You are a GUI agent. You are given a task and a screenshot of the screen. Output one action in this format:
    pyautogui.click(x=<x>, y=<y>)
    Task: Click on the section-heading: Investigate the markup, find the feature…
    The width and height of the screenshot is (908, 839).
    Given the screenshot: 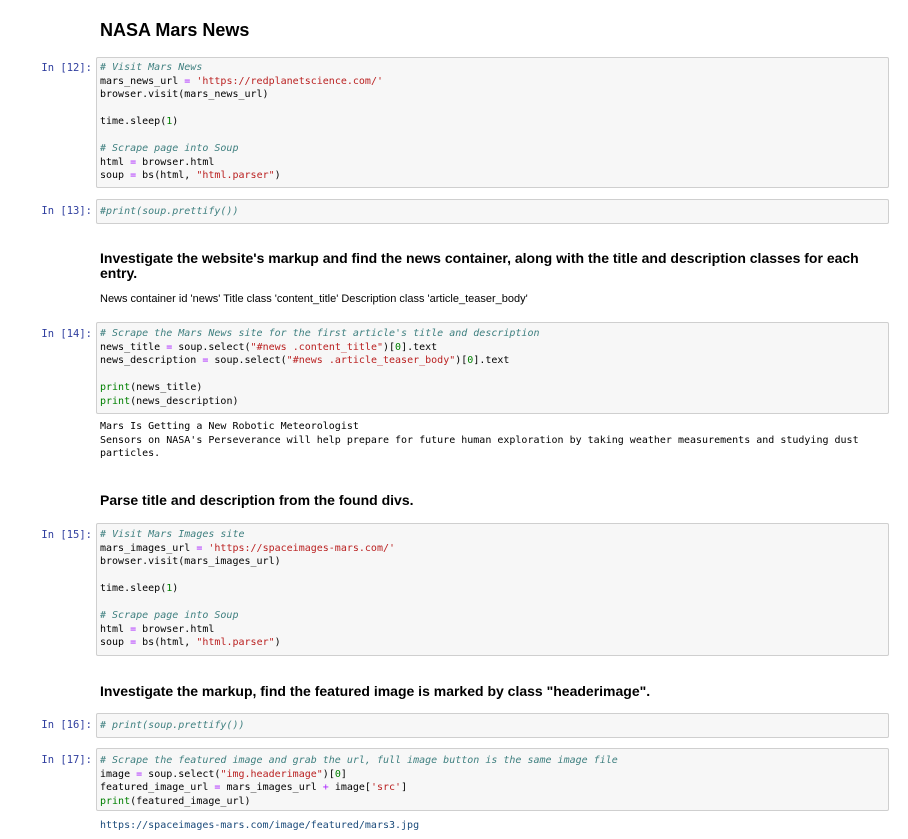 What is the action you would take?
    pyautogui.click(x=375, y=691)
    